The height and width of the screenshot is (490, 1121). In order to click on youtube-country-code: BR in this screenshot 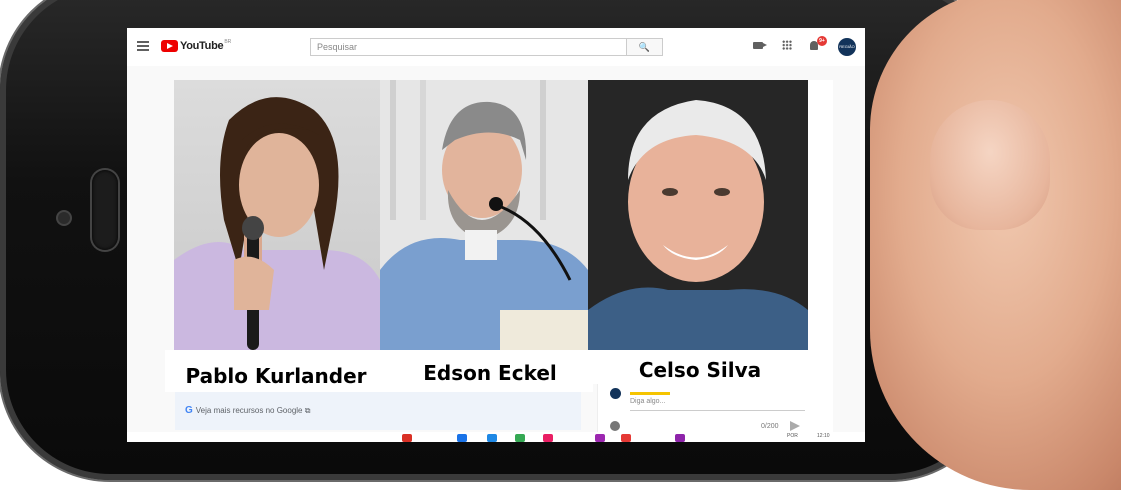, I will do `click(228, 42)`.